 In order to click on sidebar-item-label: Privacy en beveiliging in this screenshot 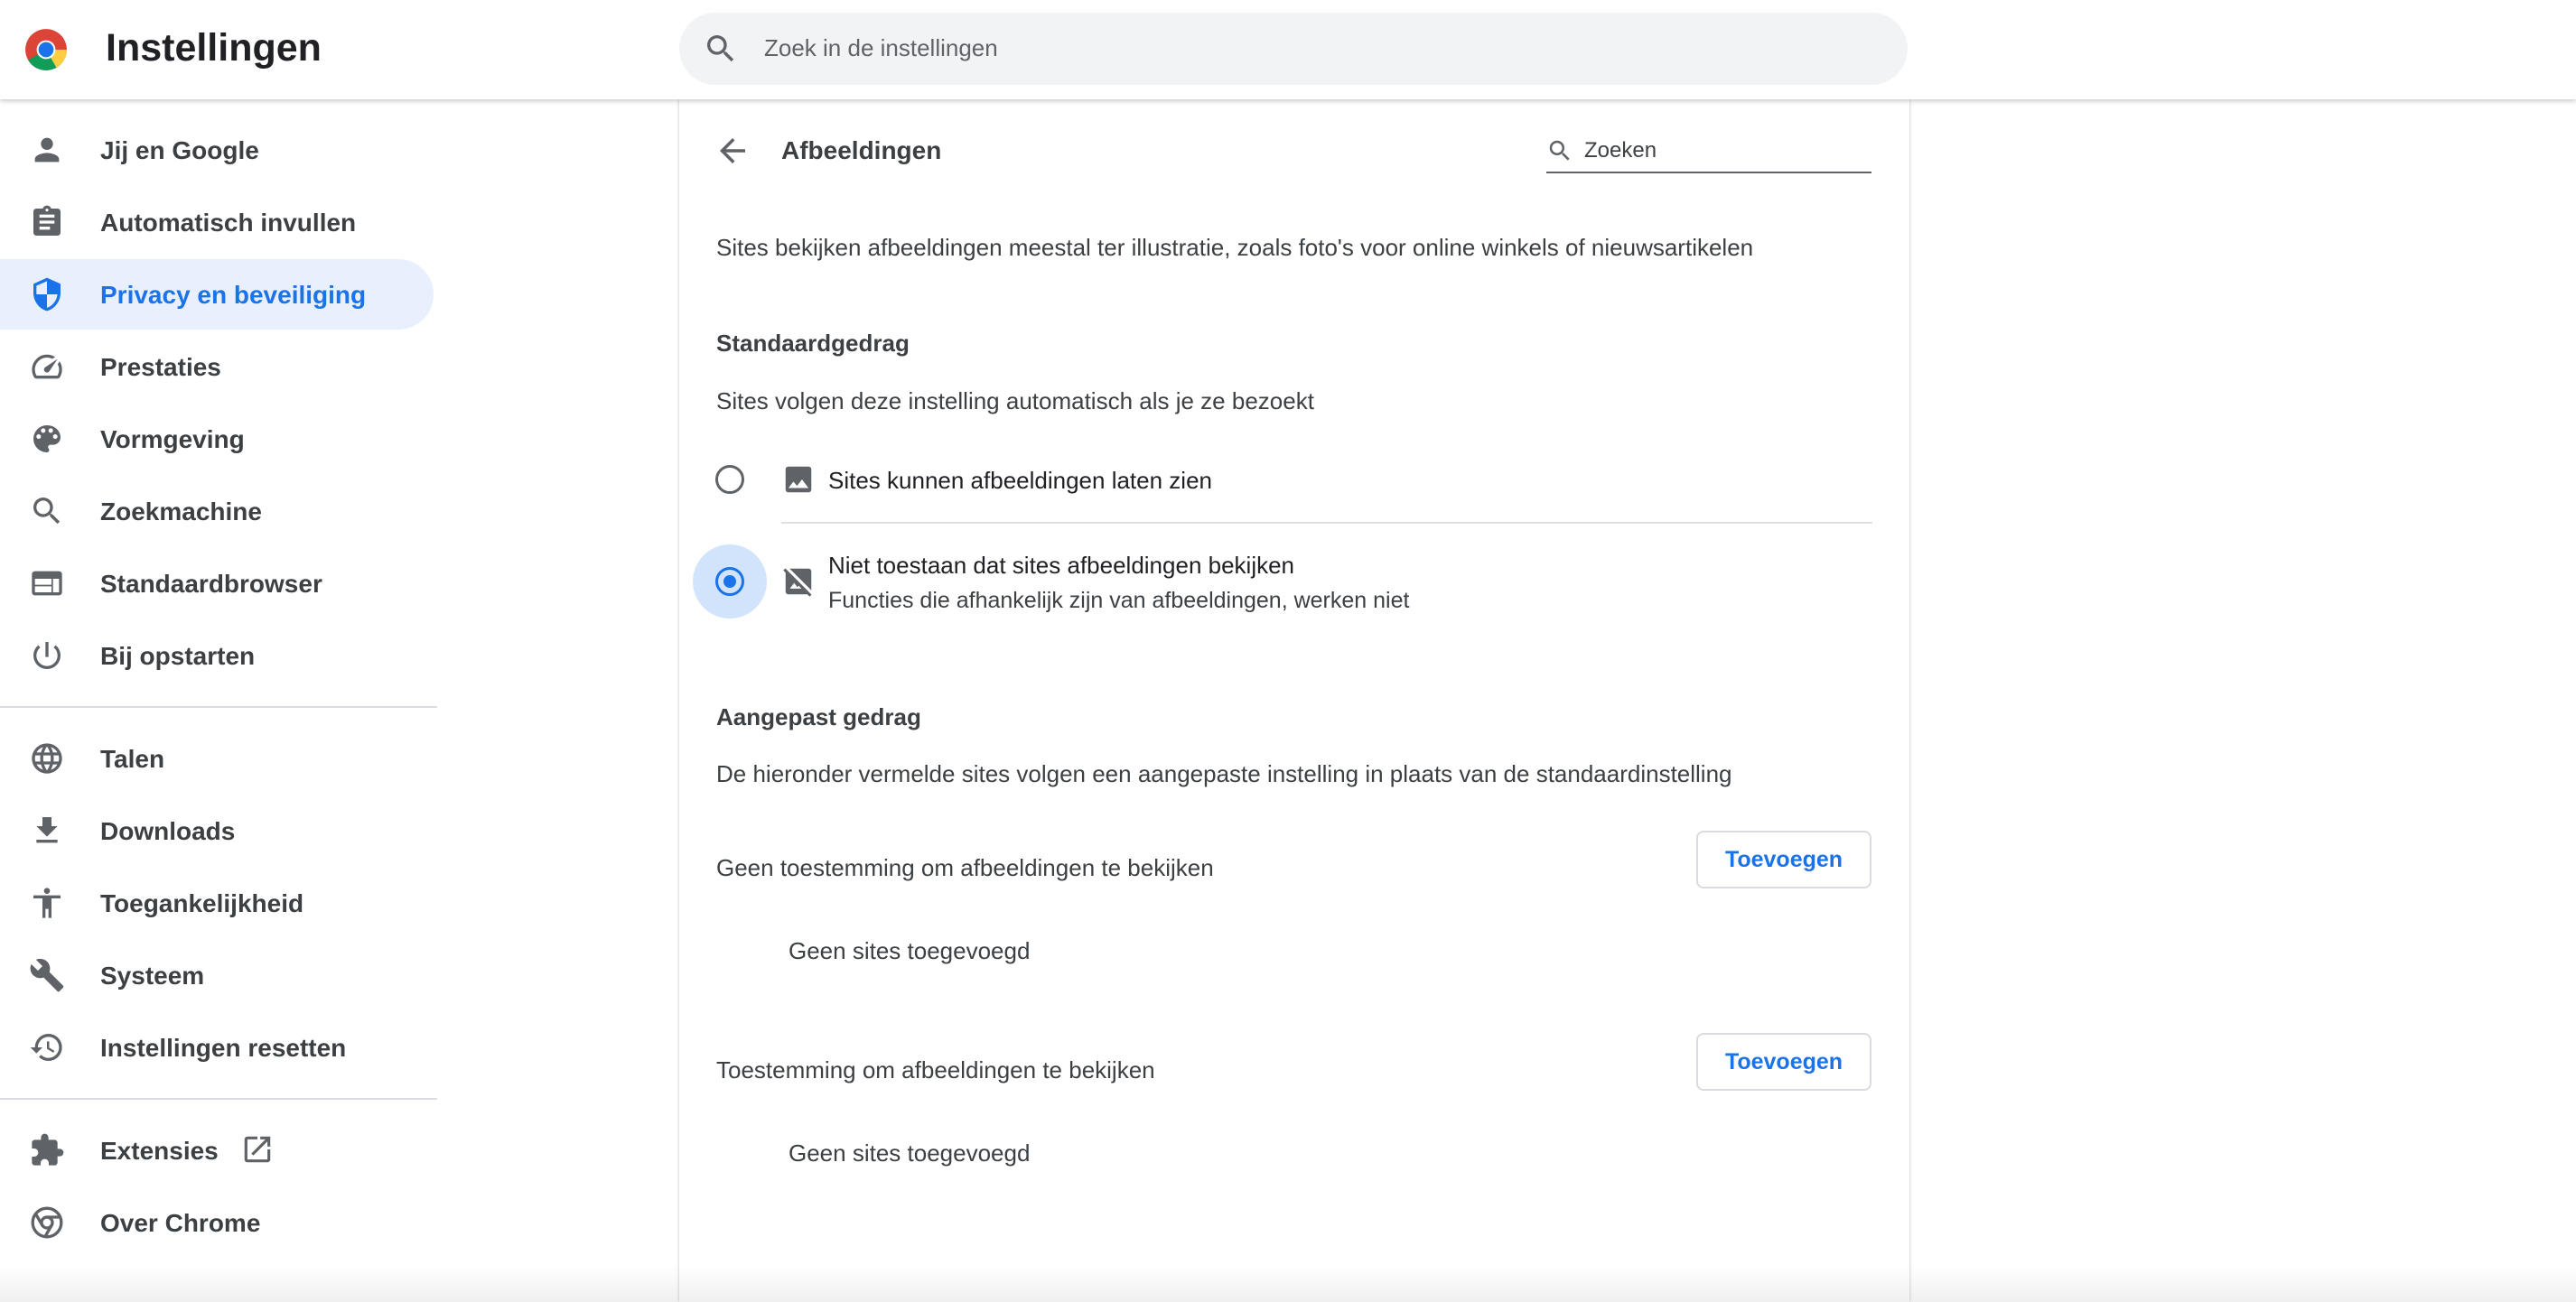, I will do `click(234, 295)`.